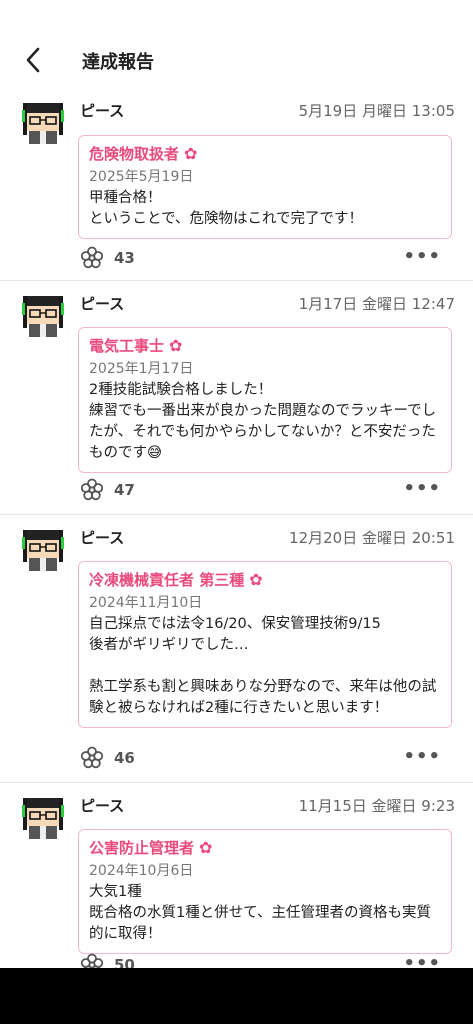 Image resolution: width=473 pixels, height=1024 pixels. What do you see at coordinates (107, 490) in the screenshot?
I see `reaction-button: 47` at bounding box center [107, 490].